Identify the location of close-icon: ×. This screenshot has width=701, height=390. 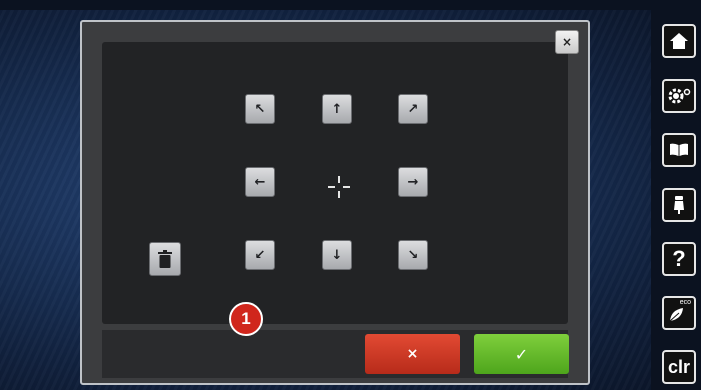
(567, 42).